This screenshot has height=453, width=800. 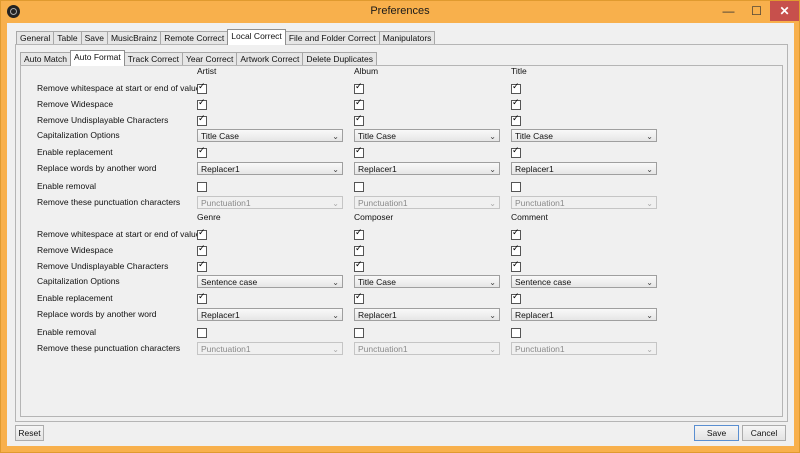 What do you see at coordinates (202, 333) in the screenshot?
I see `genre-enable-removal-checkbox` at bounding box center [202, 333].